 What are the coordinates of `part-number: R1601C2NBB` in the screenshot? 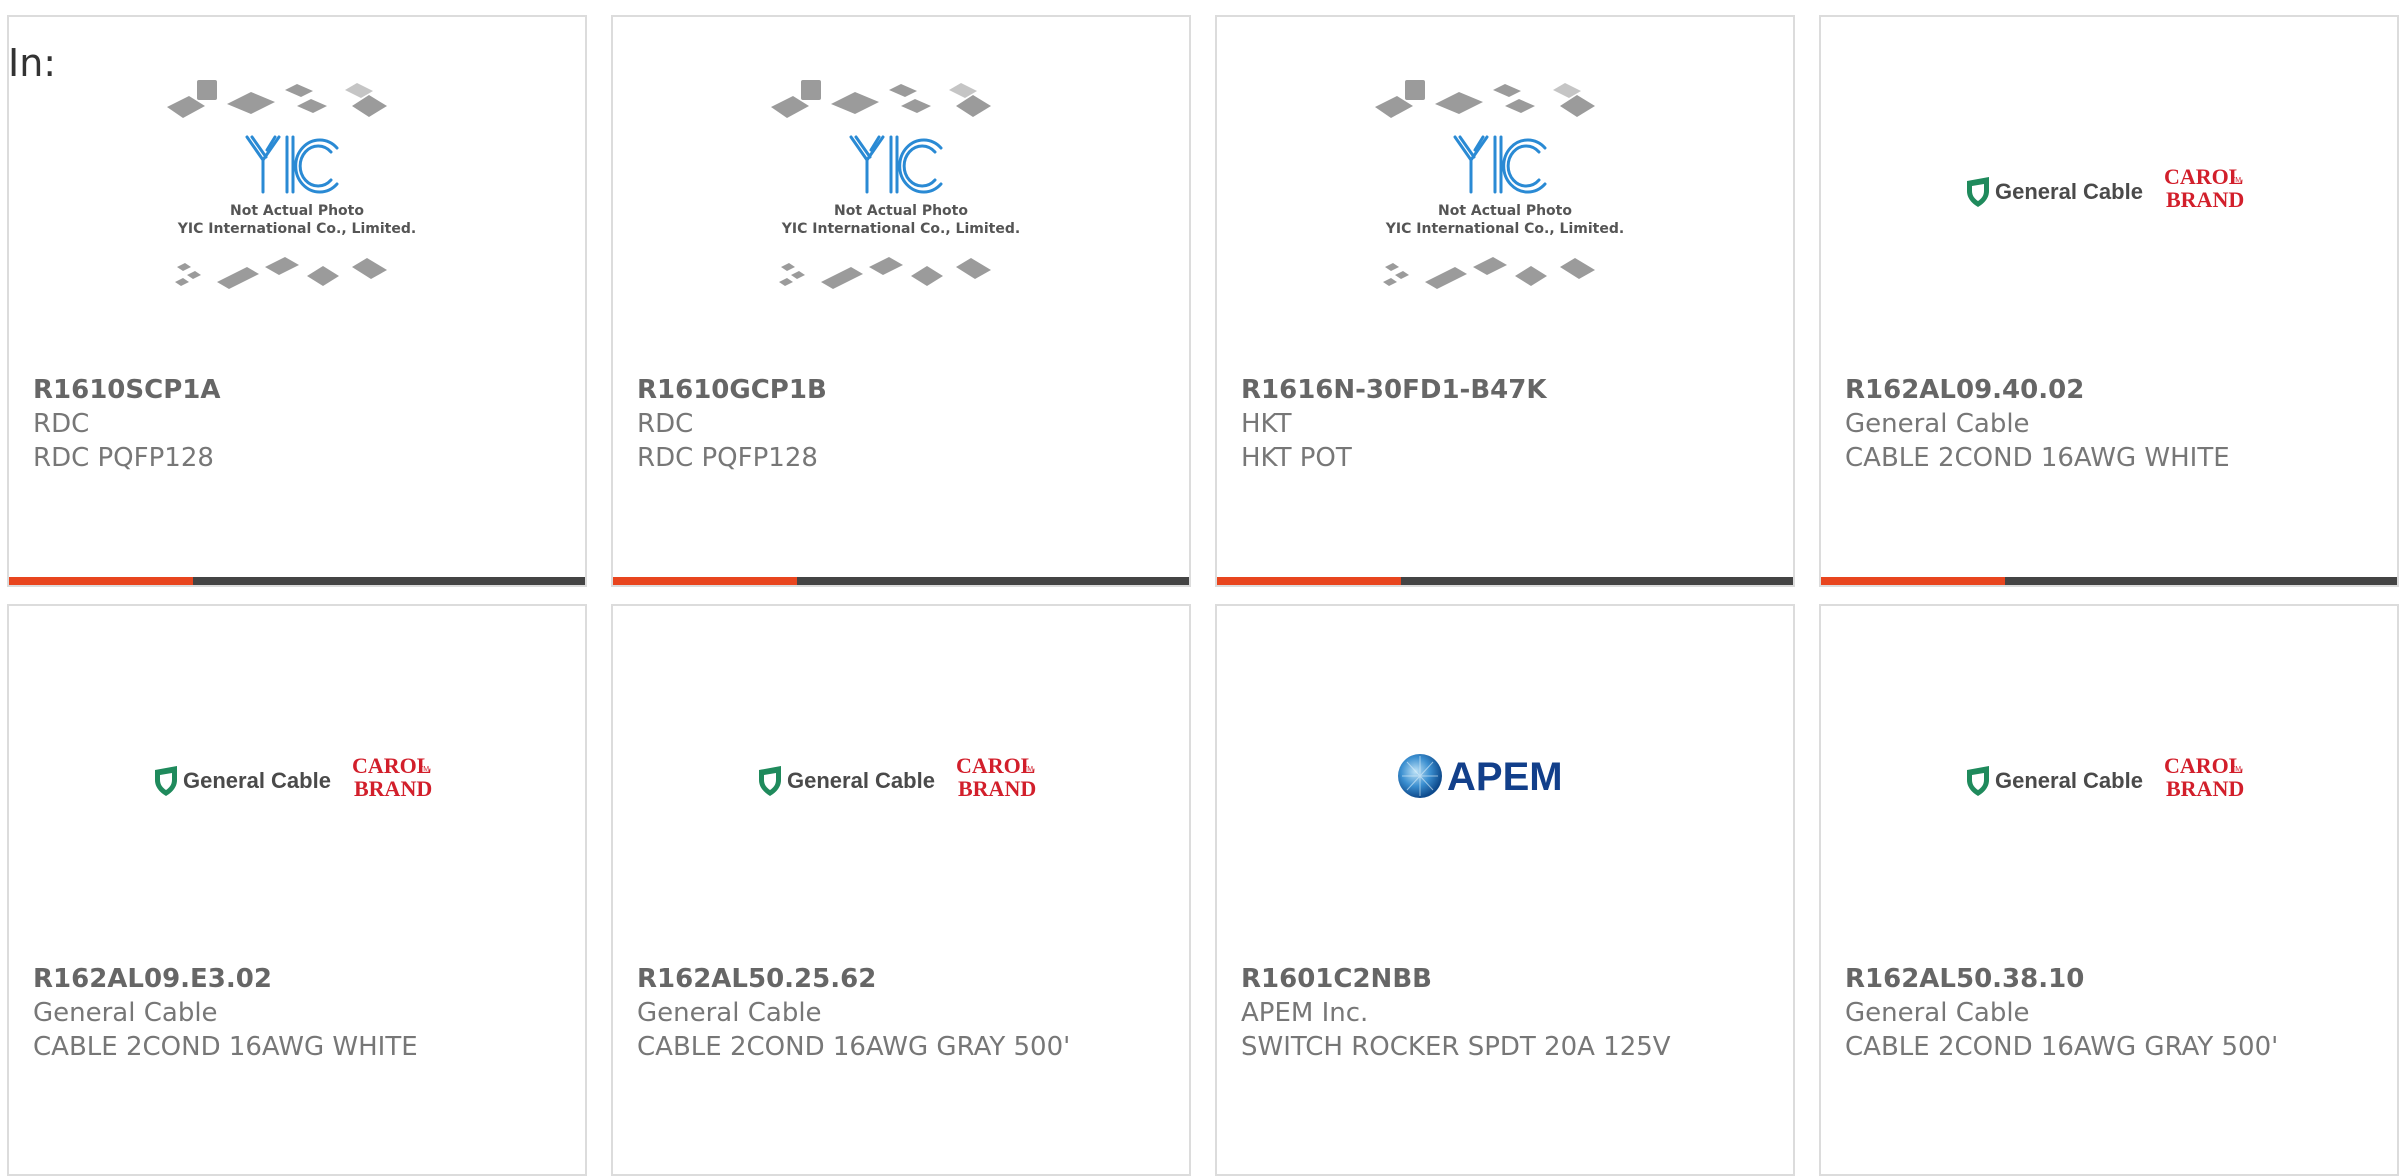 It's located at (1507, 979).